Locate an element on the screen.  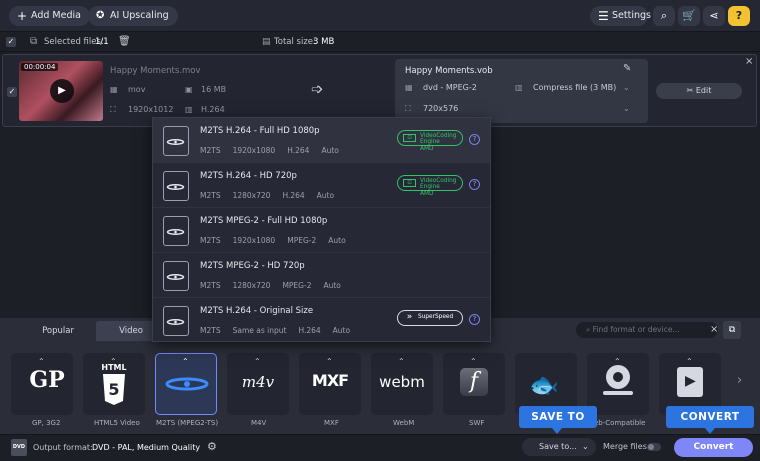
cart-icon: 🛒 is located at coordinates (689, 15).